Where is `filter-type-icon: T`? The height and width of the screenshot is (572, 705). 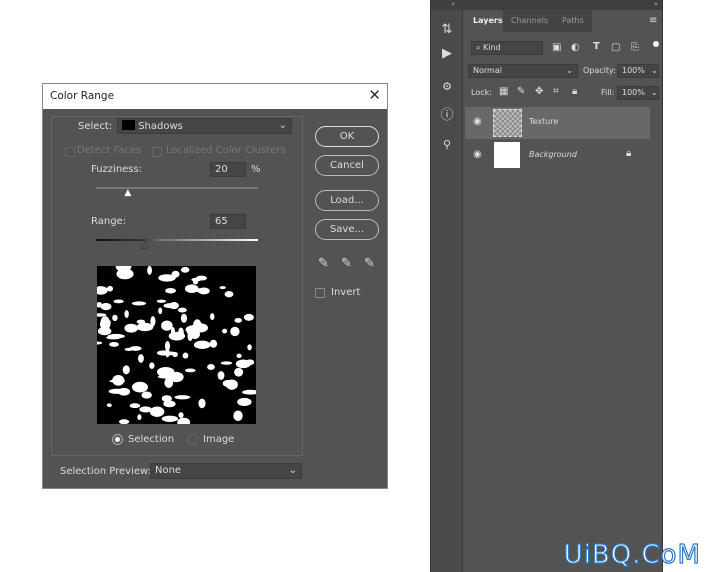
filter-type-icon: T is located at coordinates (596, 46).